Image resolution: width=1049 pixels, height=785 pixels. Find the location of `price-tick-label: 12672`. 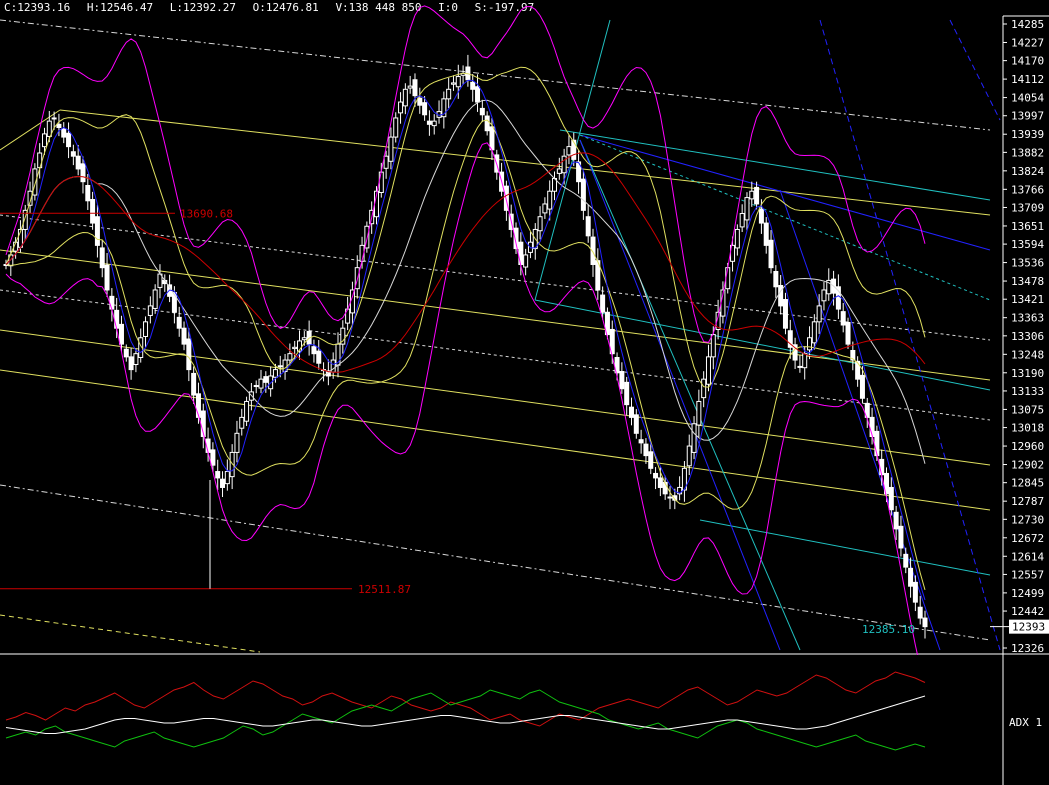

price-tick-label: 12672 is located at coordinates (1027, 538).